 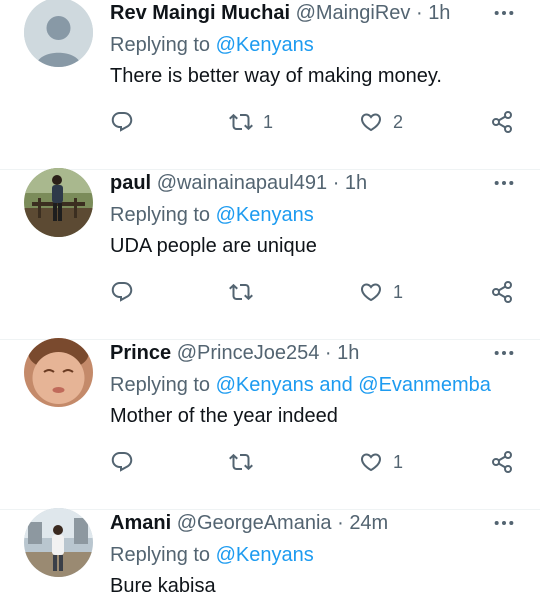 What do you see at coordinates (163, 586) in the screenshot?
I see `tweet-text: Bure kabisa` at bounding box center [163, 586].